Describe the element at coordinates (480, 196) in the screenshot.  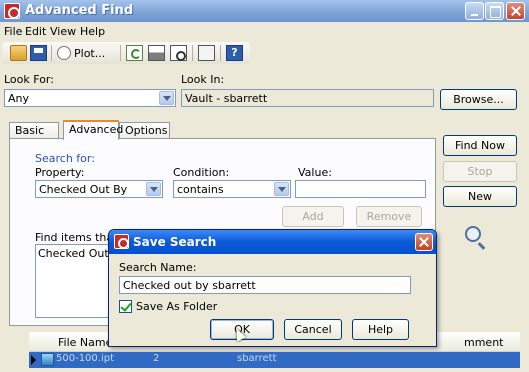
I see `new-button: New` at that location.